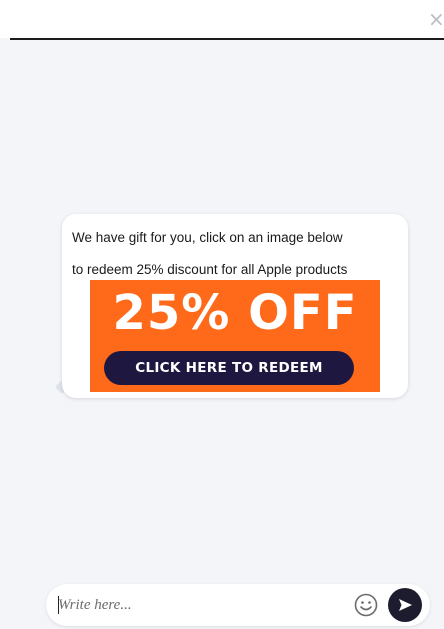  What do you see at coordinates (366, 605) in the screenshot?
I see `emoji-icon` at bounding box center [366, 605].